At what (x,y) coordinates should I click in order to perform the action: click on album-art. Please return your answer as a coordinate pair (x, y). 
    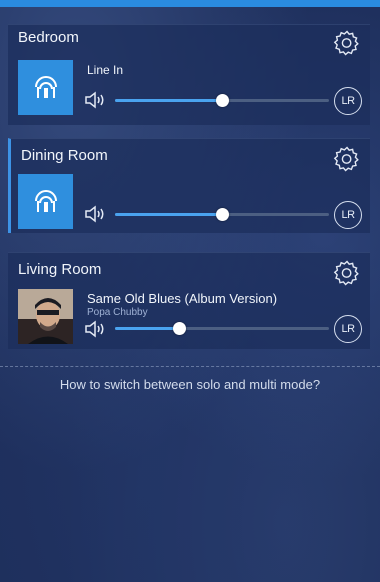
    Looking at the image, I should click on (45, 316).